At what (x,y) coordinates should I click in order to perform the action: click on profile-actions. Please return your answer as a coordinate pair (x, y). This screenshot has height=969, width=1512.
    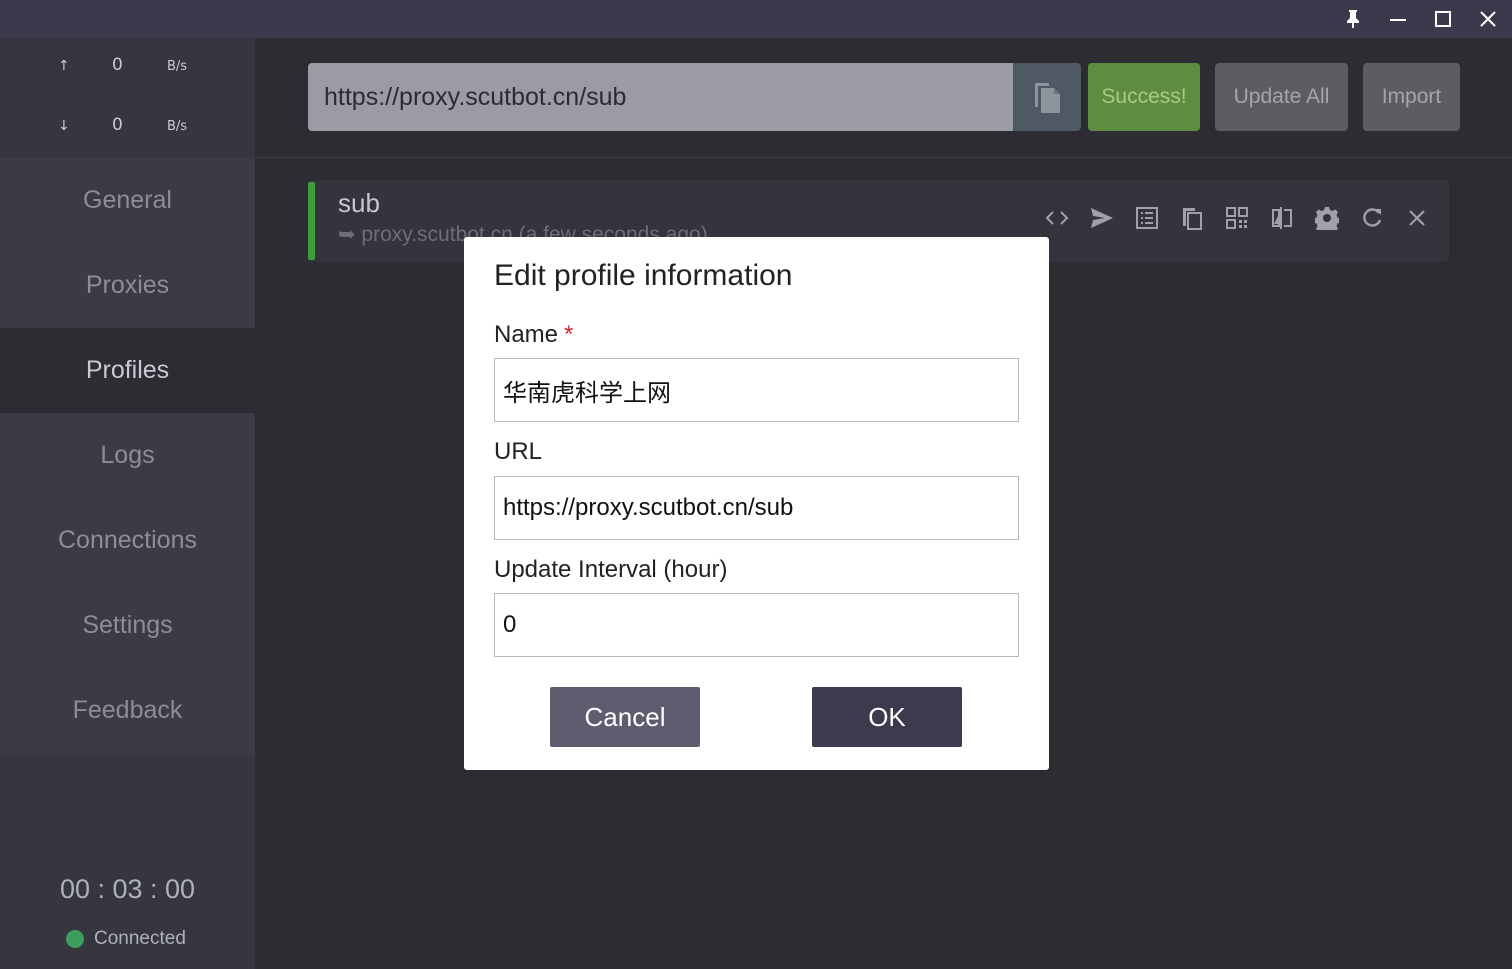
    Looking at the image, I should click on (1236, 218).